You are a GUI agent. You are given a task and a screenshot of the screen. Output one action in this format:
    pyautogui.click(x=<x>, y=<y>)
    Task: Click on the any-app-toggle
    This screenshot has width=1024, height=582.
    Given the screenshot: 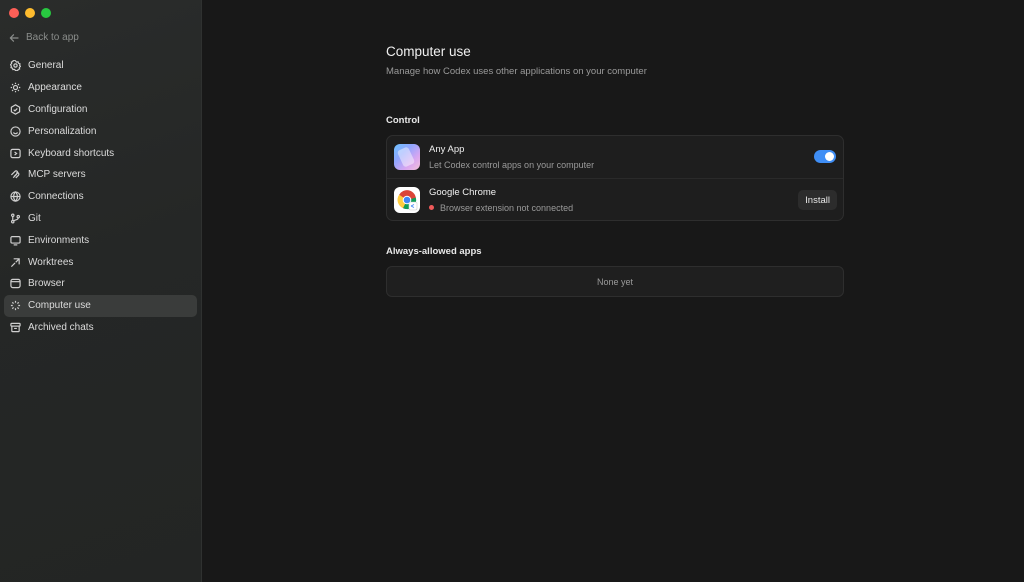 What is the action you would take?
    pyautogui.click(x=825, y=156)
    